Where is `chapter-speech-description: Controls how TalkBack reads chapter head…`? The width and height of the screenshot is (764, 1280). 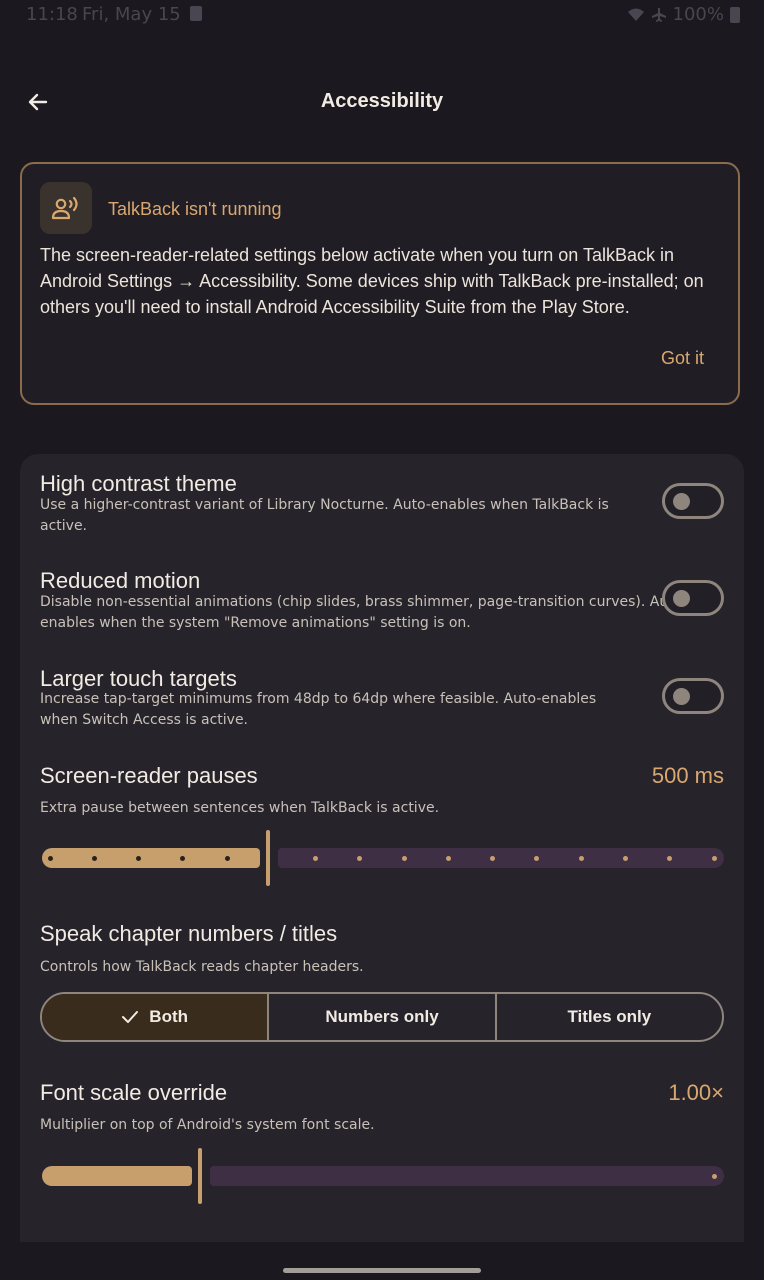
chapter-speech-description: Controls how TalkBack reads chapter head… is located at coordinates (202, 967).